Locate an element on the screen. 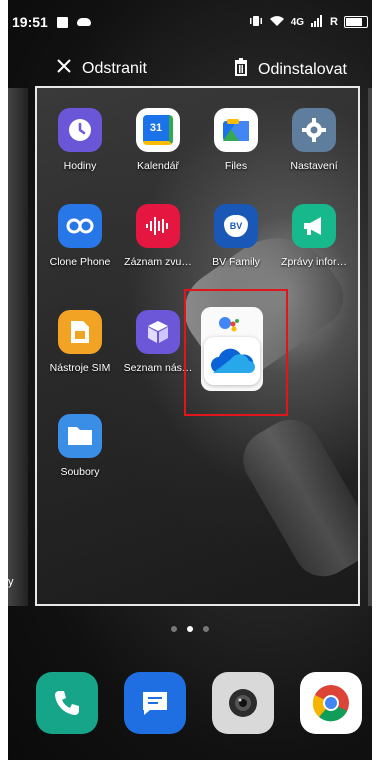 The image size is (380, 760). signal-icon is located at coordinates (317, 22).